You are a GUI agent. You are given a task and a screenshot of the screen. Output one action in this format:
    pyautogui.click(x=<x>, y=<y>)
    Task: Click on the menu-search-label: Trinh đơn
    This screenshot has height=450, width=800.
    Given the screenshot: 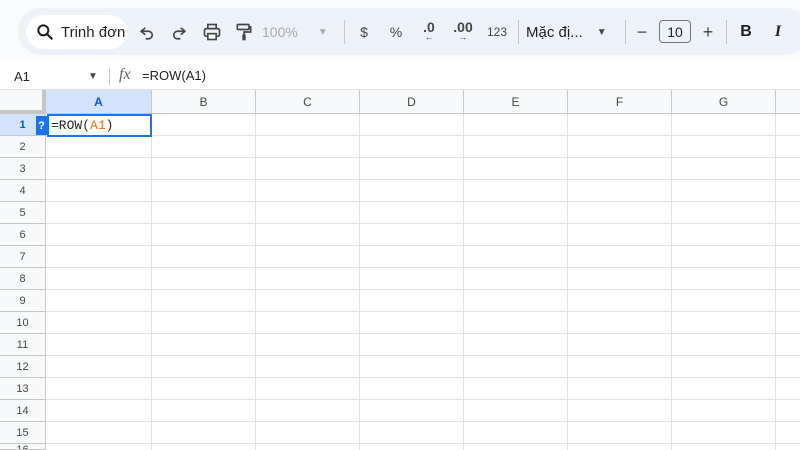 What is the action you would take?
    pyautogui.click(x=93, y=32)
    